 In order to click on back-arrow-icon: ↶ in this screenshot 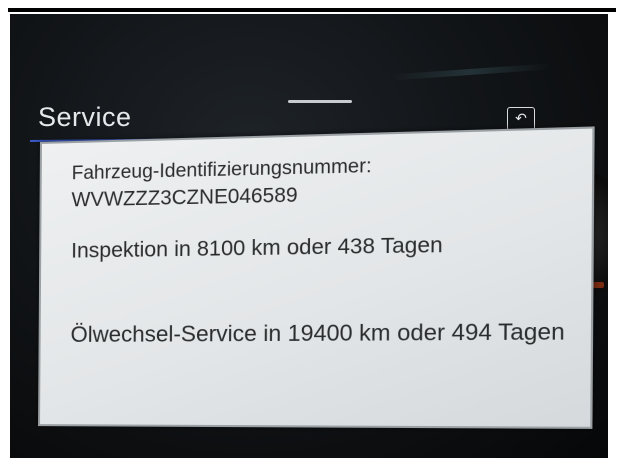, I will do `click(521, 119)`.